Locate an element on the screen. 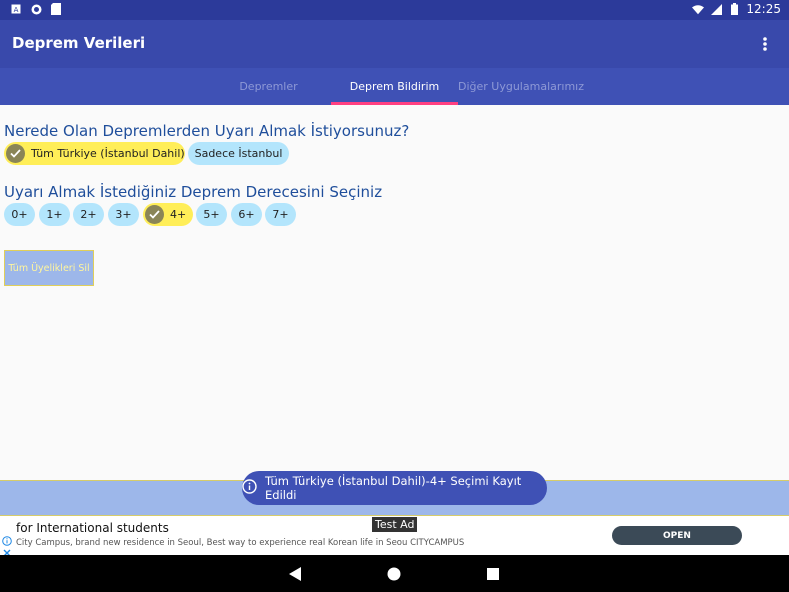 This screenshot has height=592, width=789. magnitude-option-label: 7+ is located at coordinates (280, 214).